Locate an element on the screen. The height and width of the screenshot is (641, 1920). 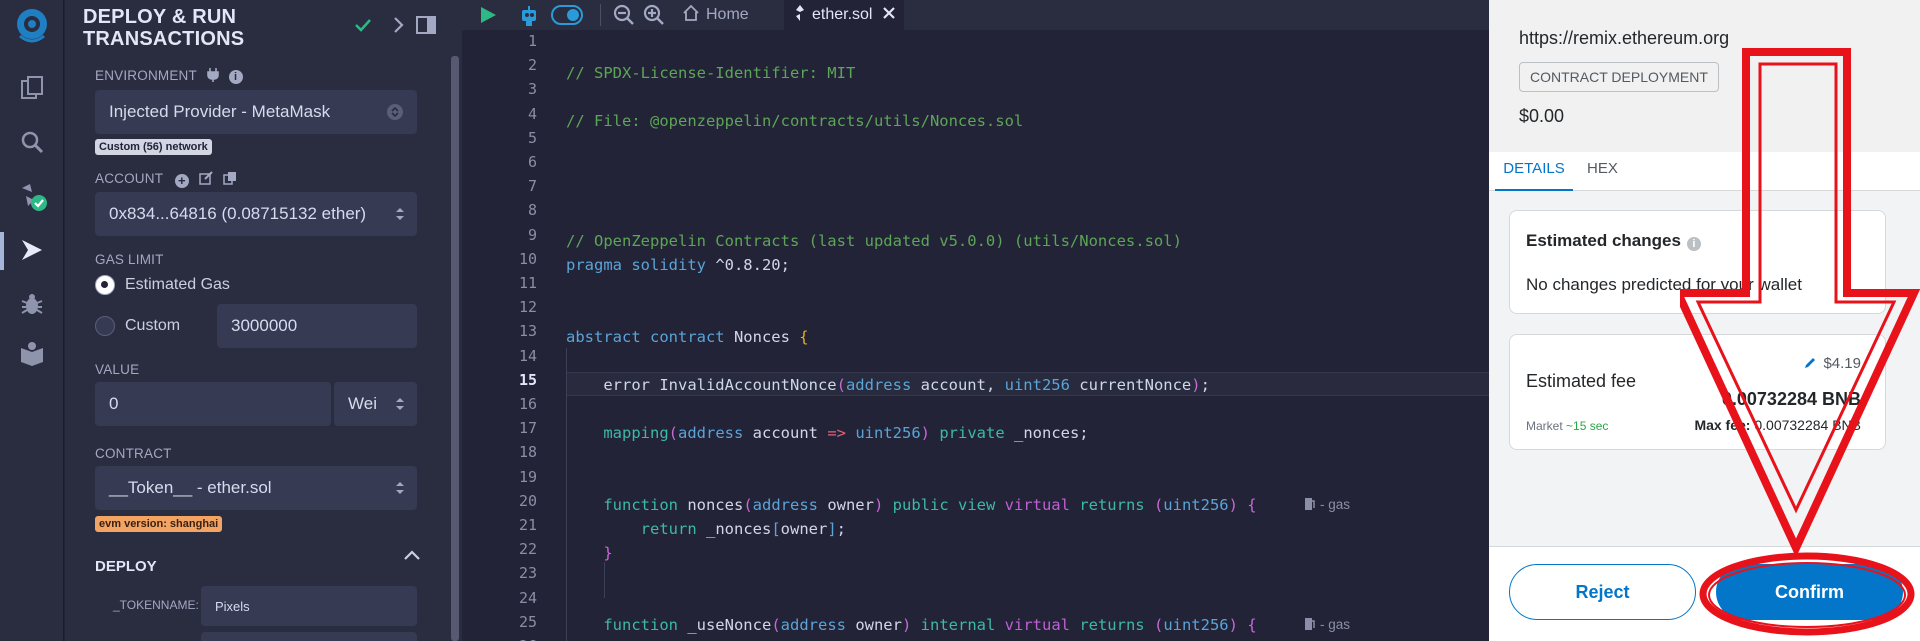
line-number: 1 is located at coordinates (532, 41).